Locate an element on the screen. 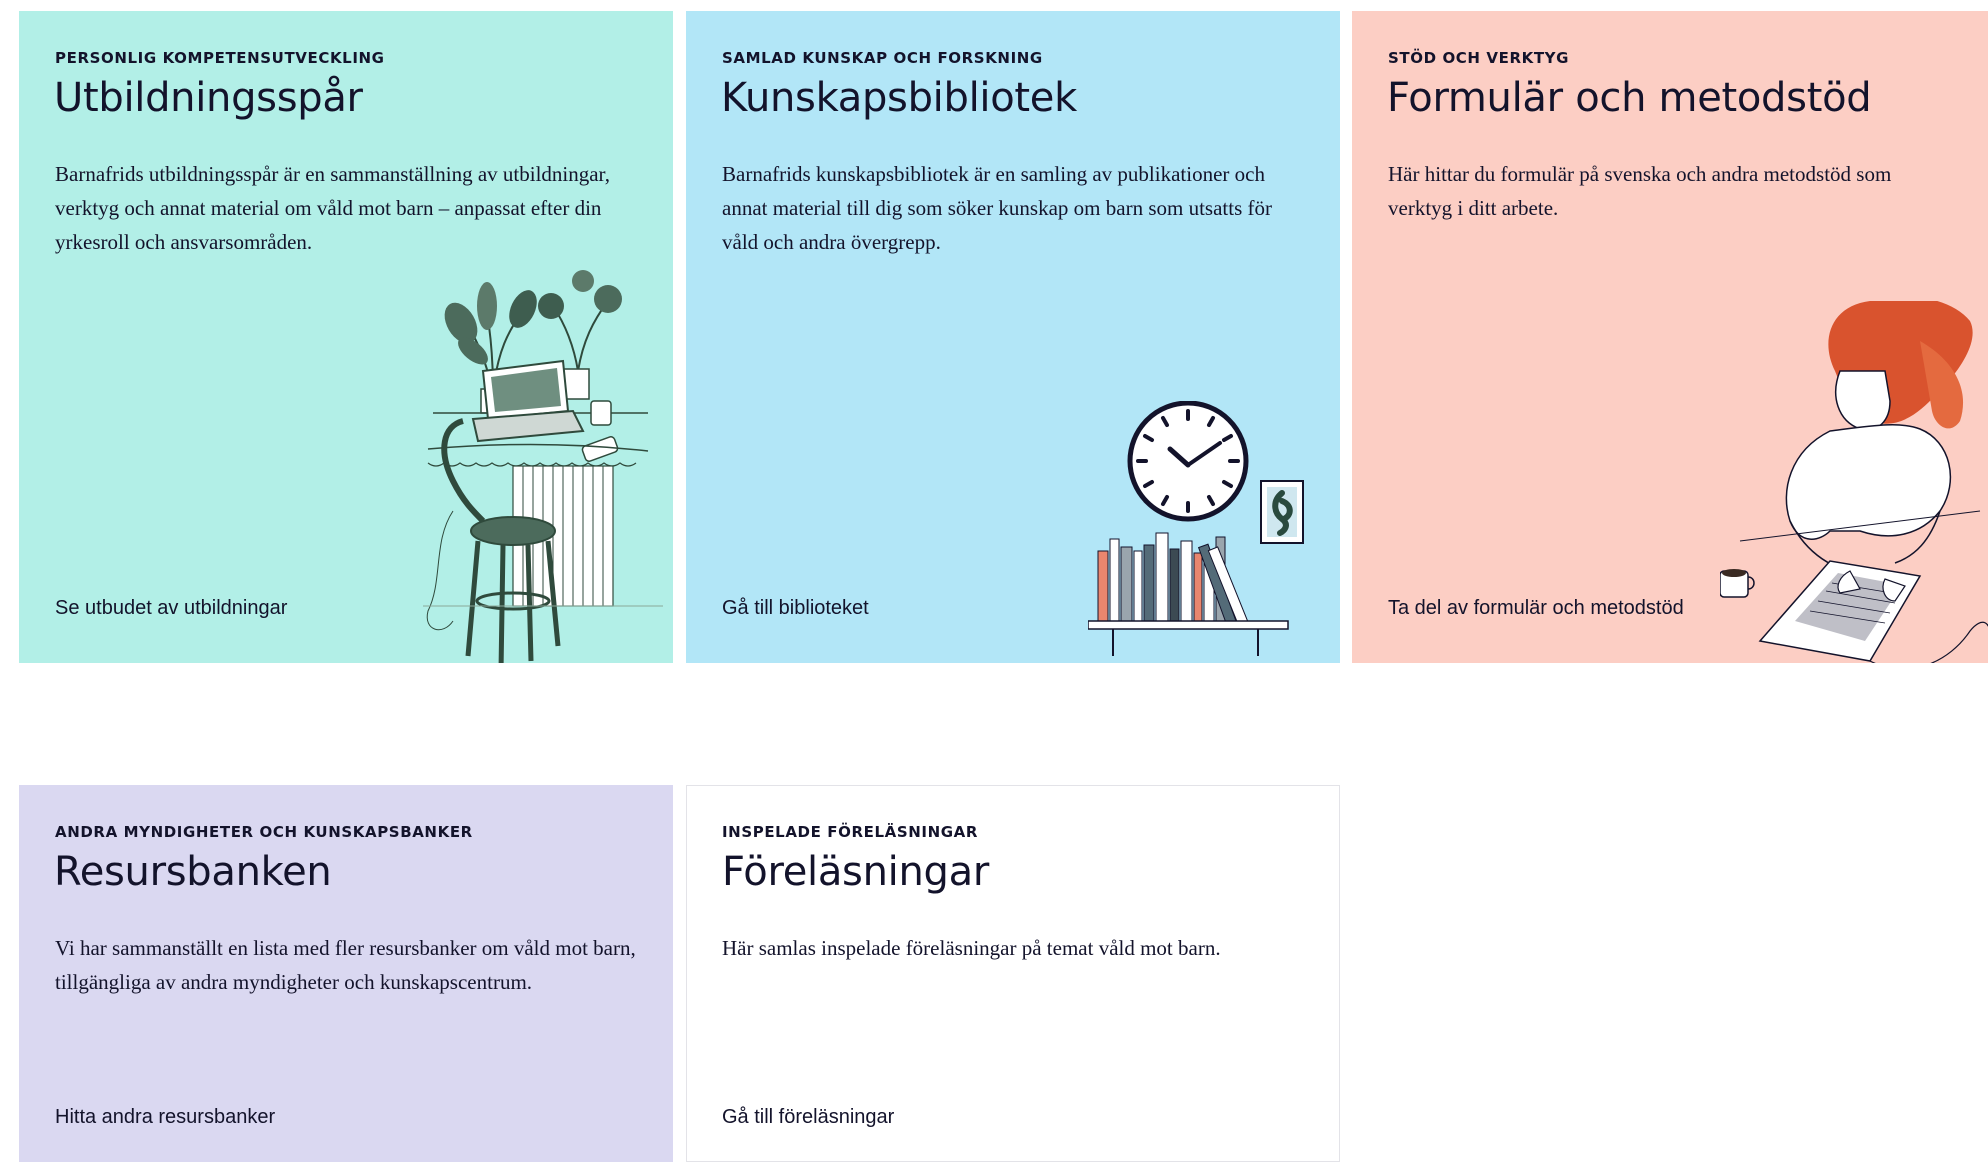 The height and width of the screenshot is (1162, 1988). link-ga-till-forelasningar: Gå till föreläsningar is located at coordinates (808, 1117).